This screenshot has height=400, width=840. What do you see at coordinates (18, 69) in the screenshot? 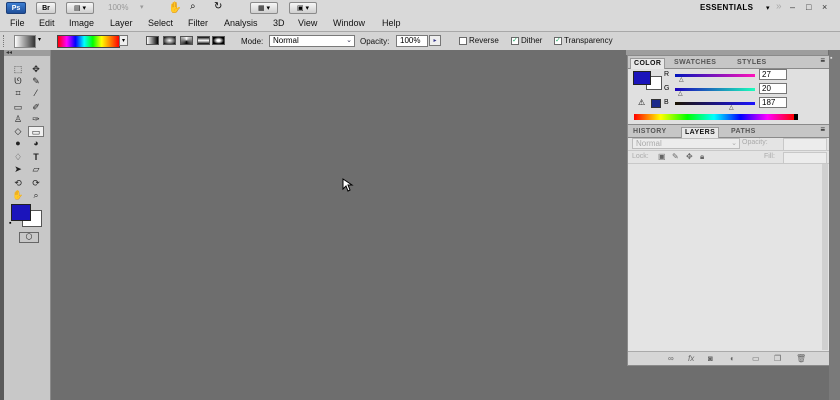
I see `marquee-tool-icon: ⬚` at bounding box center [18, 69].